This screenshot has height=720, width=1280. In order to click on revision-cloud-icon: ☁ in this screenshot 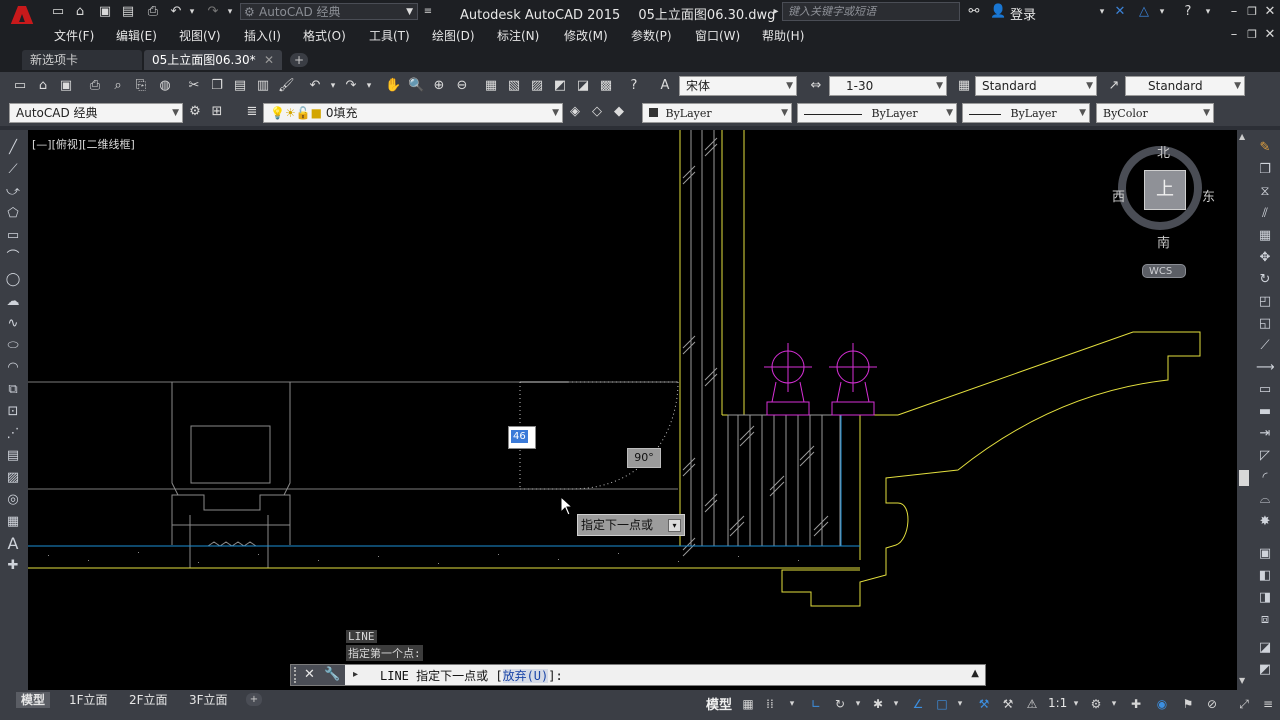, I will do `click(13, 302)`.